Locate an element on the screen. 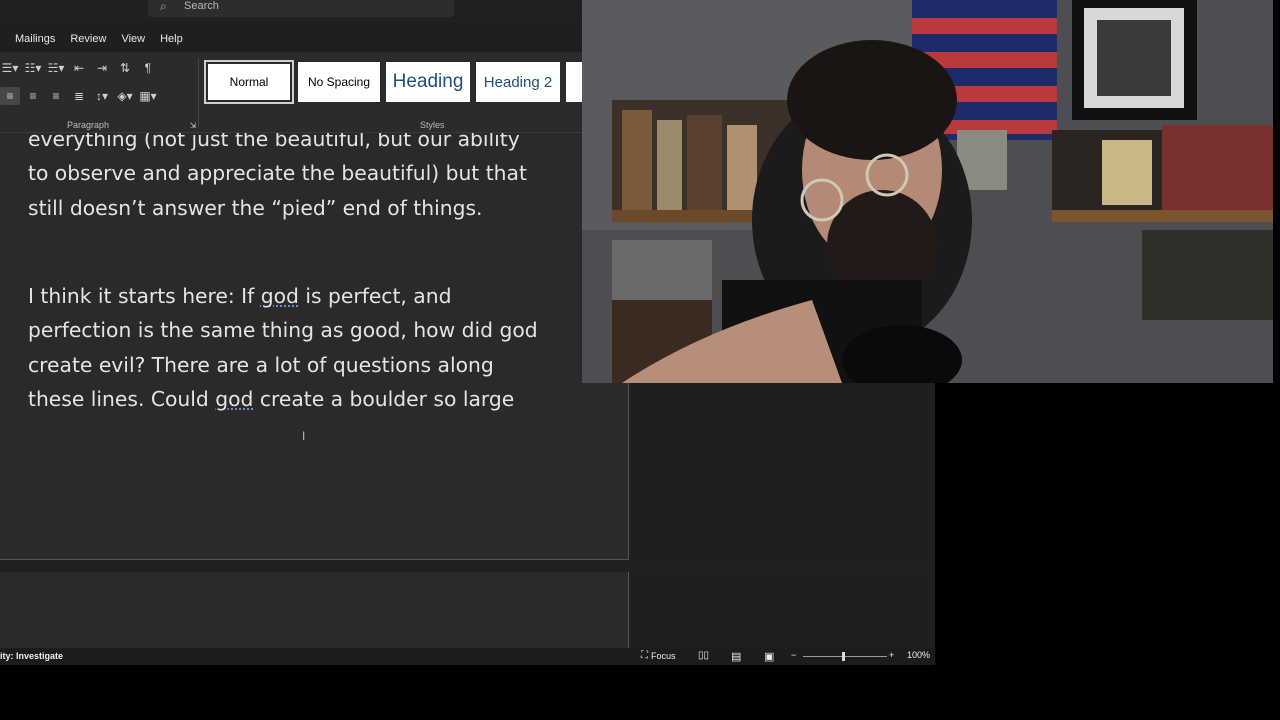 This screenshot has width=1280, height=720. shading-icon: ◈▾ is located at coordinates (125, 96).